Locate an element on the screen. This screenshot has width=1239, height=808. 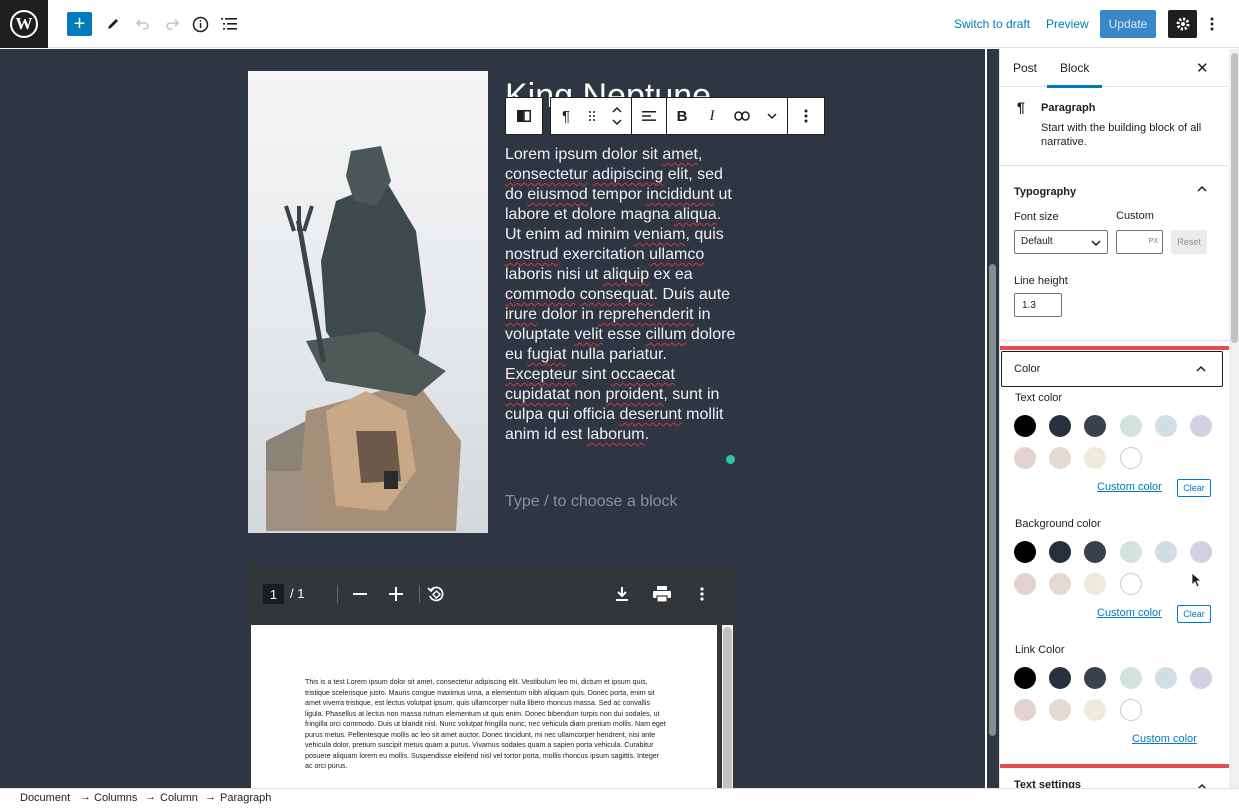
info-icon is located at coordinates (200, 24).